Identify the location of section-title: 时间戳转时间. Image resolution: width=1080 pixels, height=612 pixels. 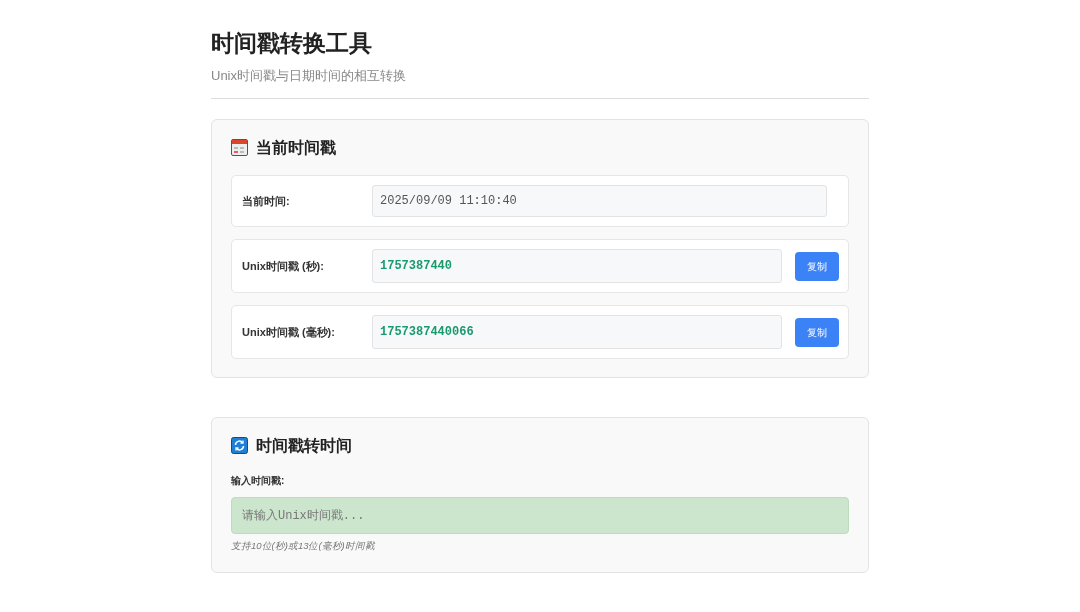
(304, 446).